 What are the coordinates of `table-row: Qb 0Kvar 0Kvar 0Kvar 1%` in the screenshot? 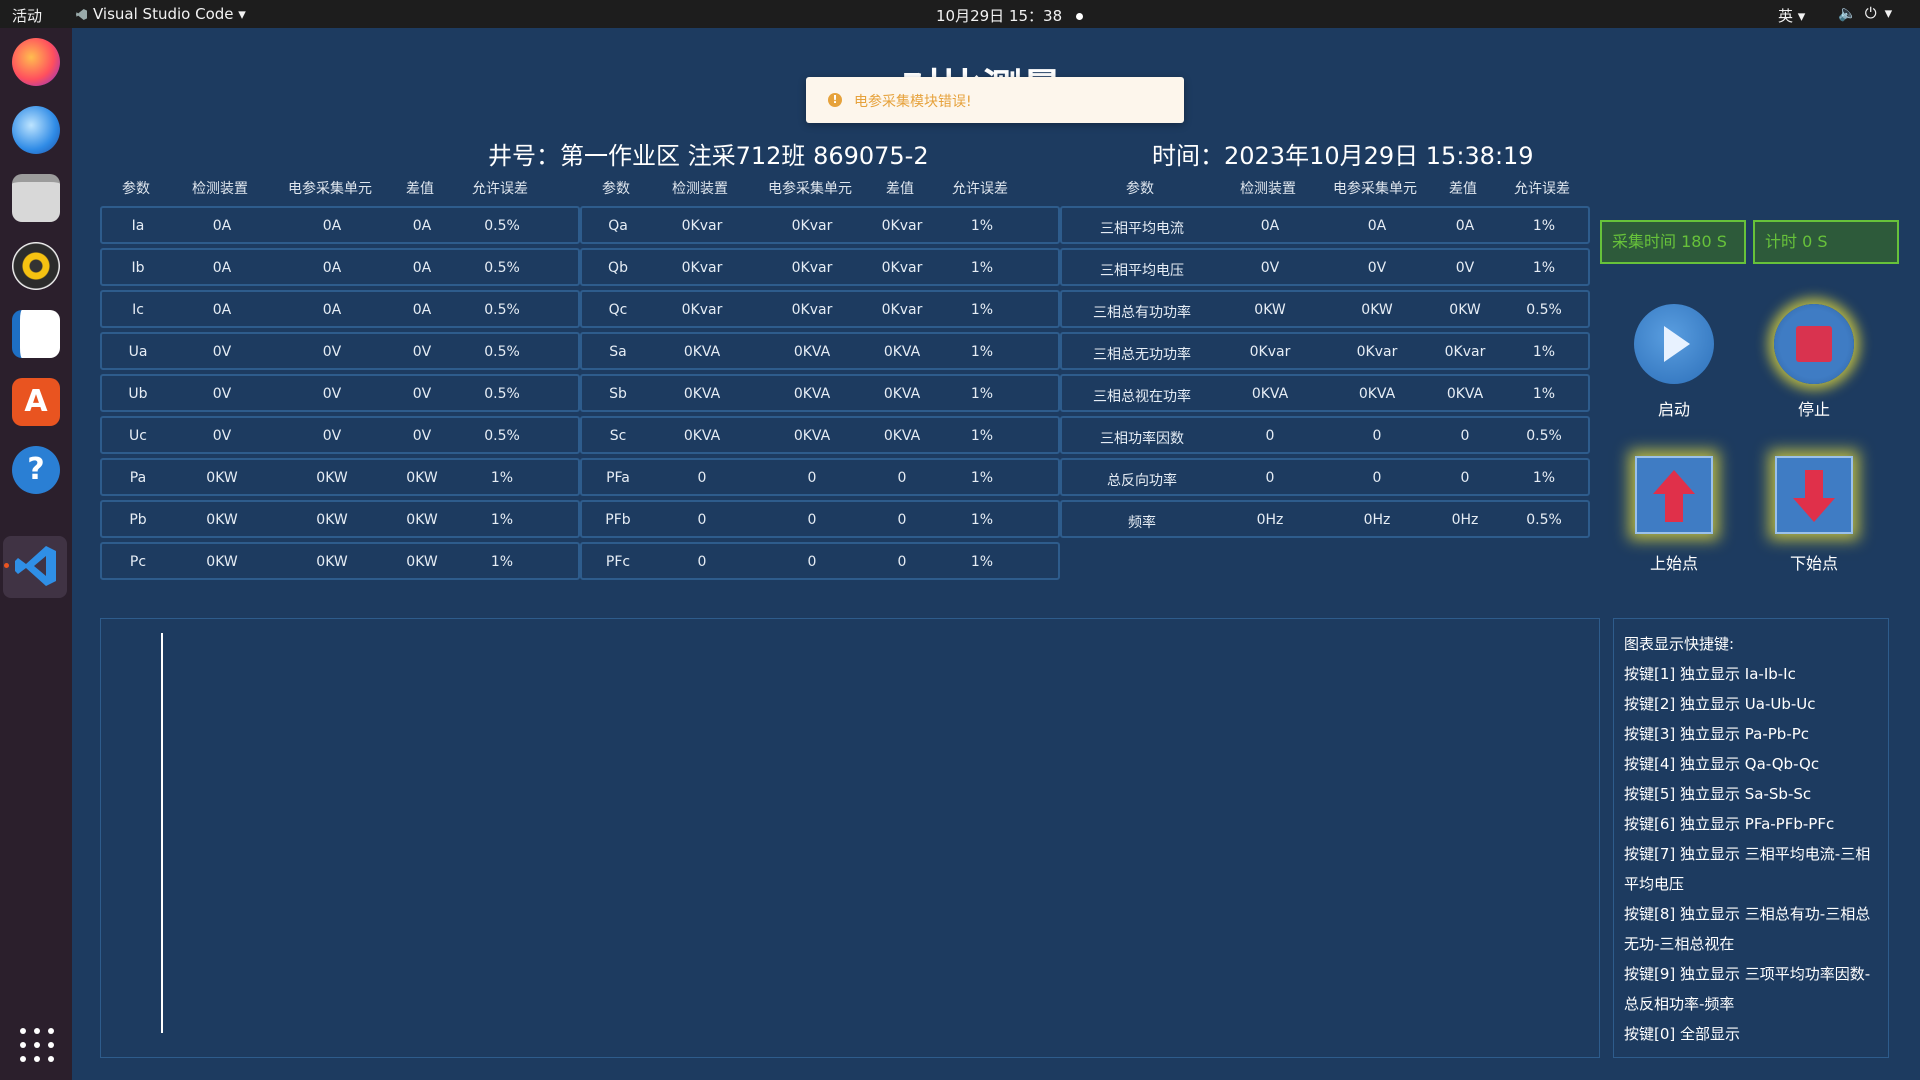 It's located at (820, 267).